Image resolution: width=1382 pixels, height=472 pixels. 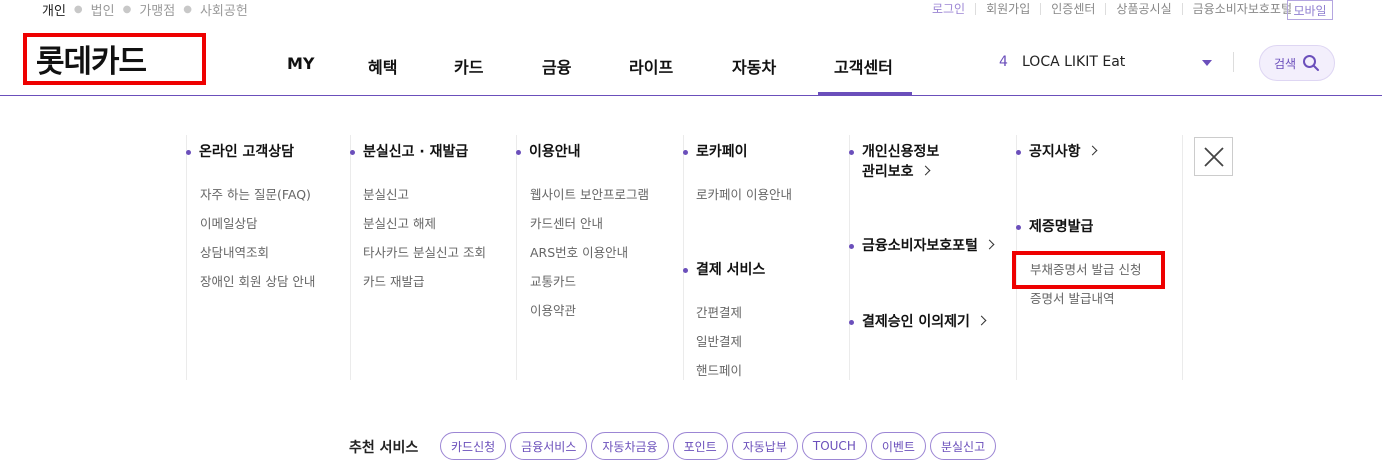 What do you see at coordinates (103, 9) in the screenshot?
I see `segment-corporate: 법인` at bounding box center [103, 9].